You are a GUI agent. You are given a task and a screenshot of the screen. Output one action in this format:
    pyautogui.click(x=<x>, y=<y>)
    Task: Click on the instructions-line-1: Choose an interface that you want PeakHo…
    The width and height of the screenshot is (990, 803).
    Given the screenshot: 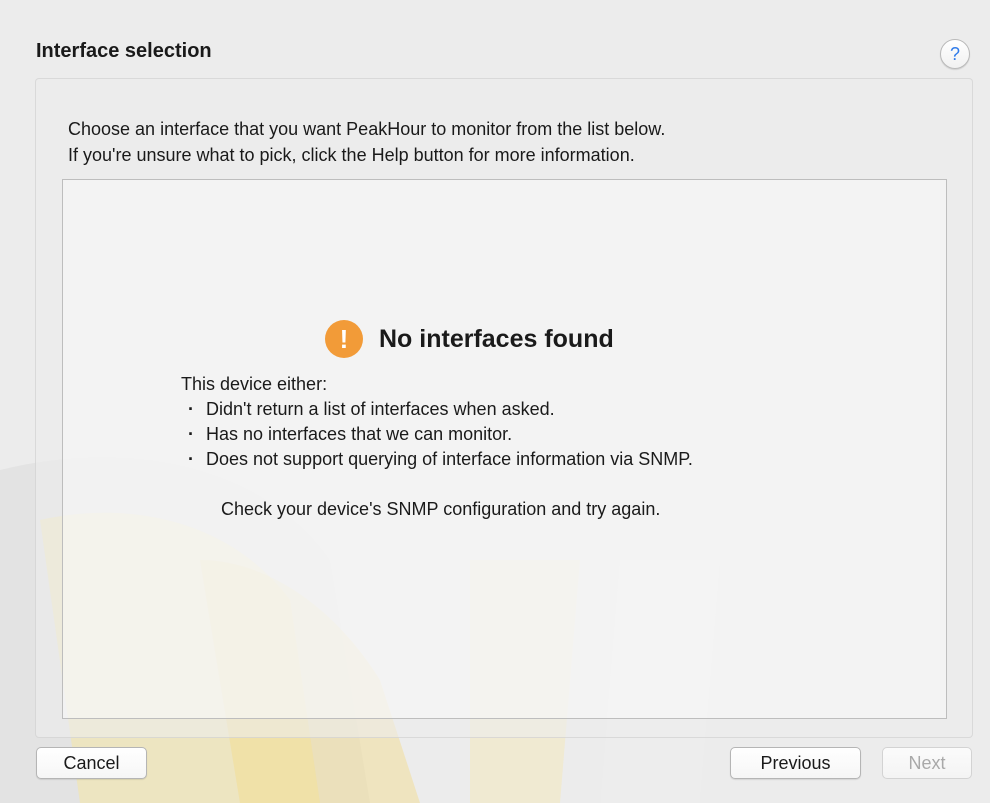 What is the action you would take?
    pyautogui.click(x=367, y=129)
    